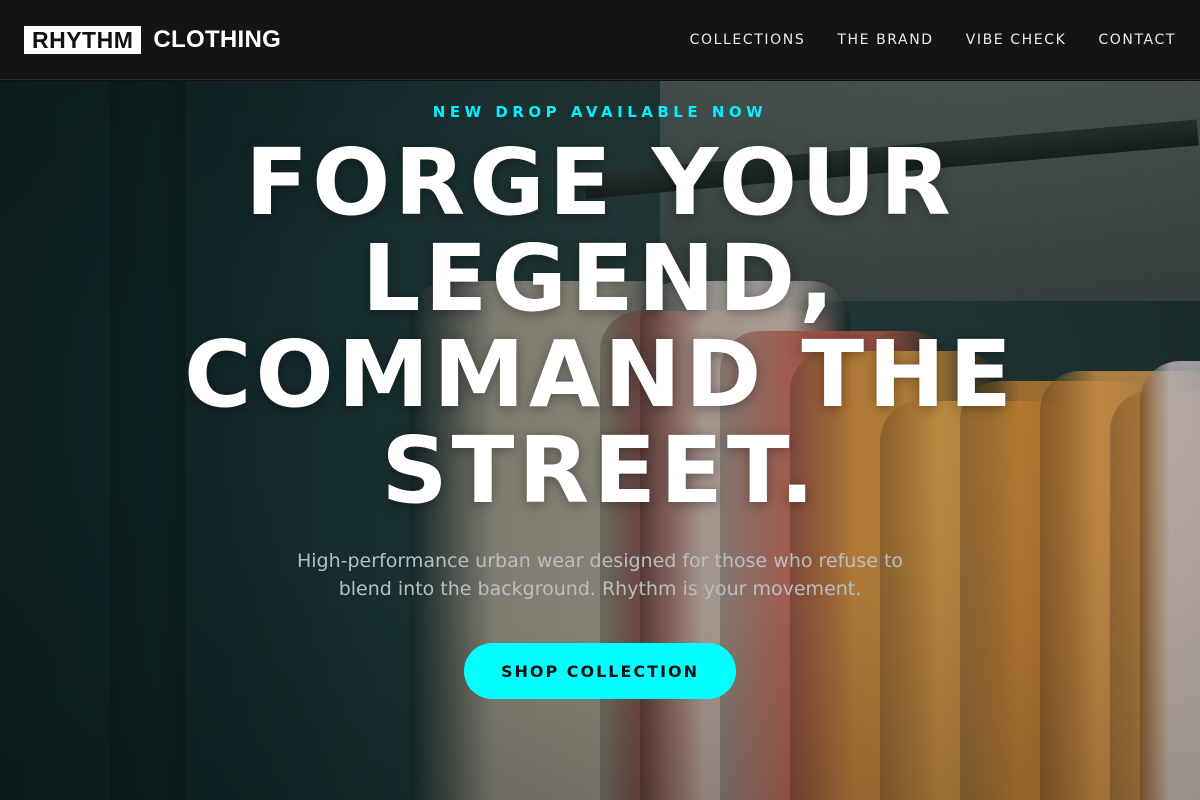  What do you see at coordinates (748, 40) in the screenshot?
I see `nav-collections: COLLECTIONS` at bounding box center [748, 40].